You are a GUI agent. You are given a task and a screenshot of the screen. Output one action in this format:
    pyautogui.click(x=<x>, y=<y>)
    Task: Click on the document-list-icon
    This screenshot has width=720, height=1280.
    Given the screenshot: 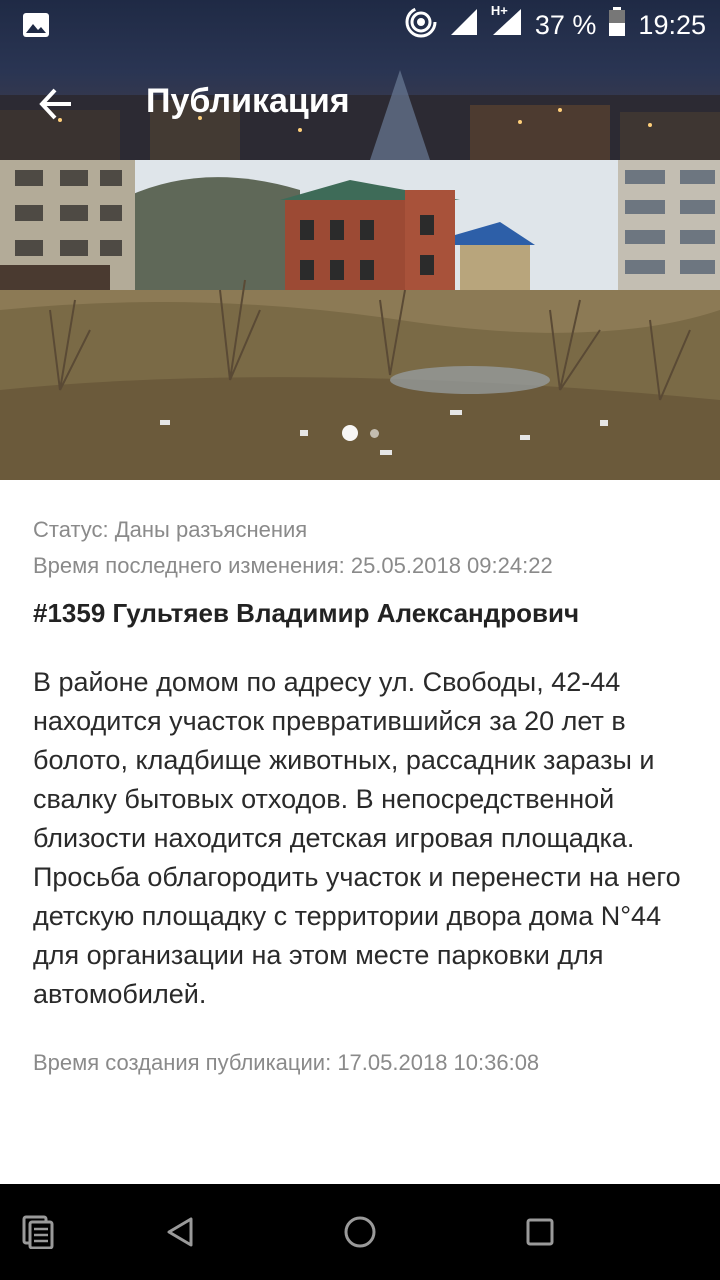 What is the action you would take?
    pyautogui.click(x=38, y=1232)
    